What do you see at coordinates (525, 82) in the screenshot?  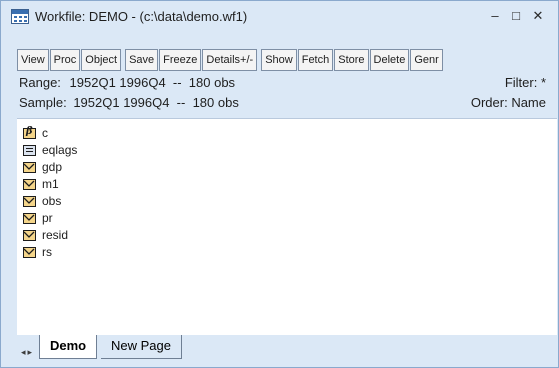 I see `filter-info: Filter: *` at bounding box center [525, 82].